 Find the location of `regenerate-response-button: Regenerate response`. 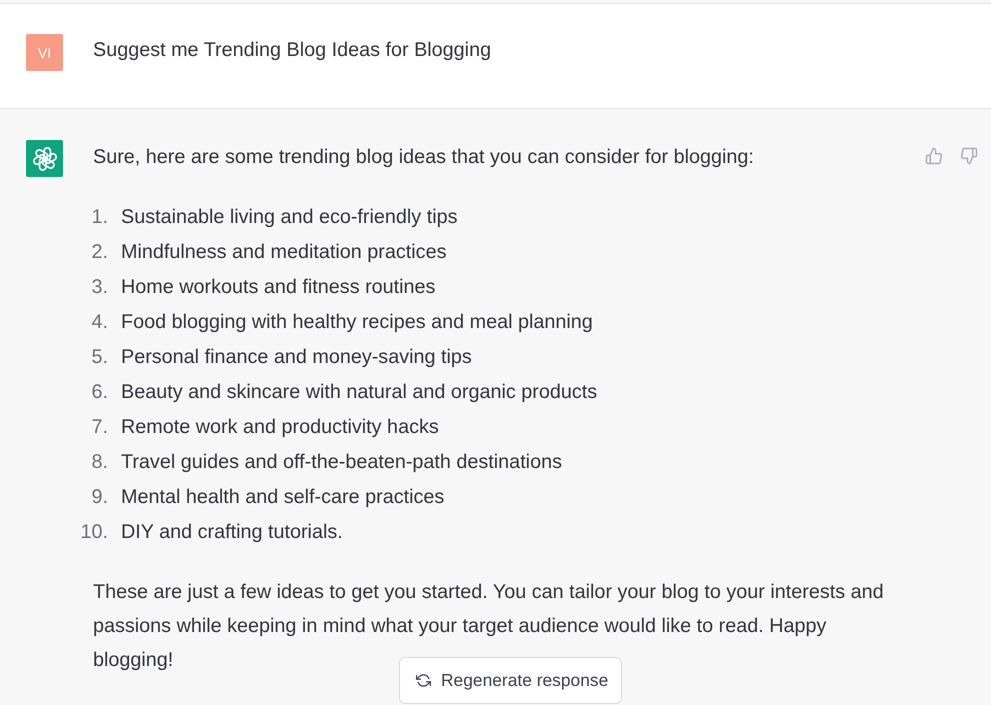

regenerate-response-button: Regenerate response is located at coordinates (510, 680).